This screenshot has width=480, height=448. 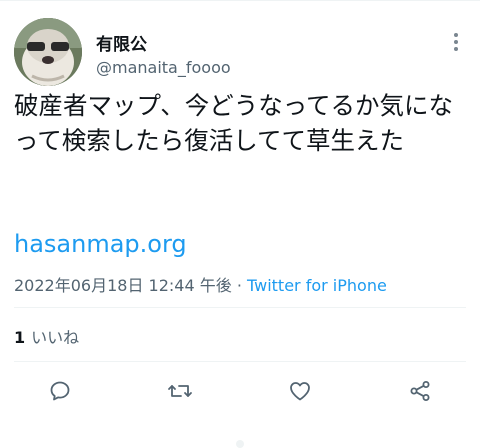 I want to click on likes-stat: 1 いいね, so click(x=46, y=336).